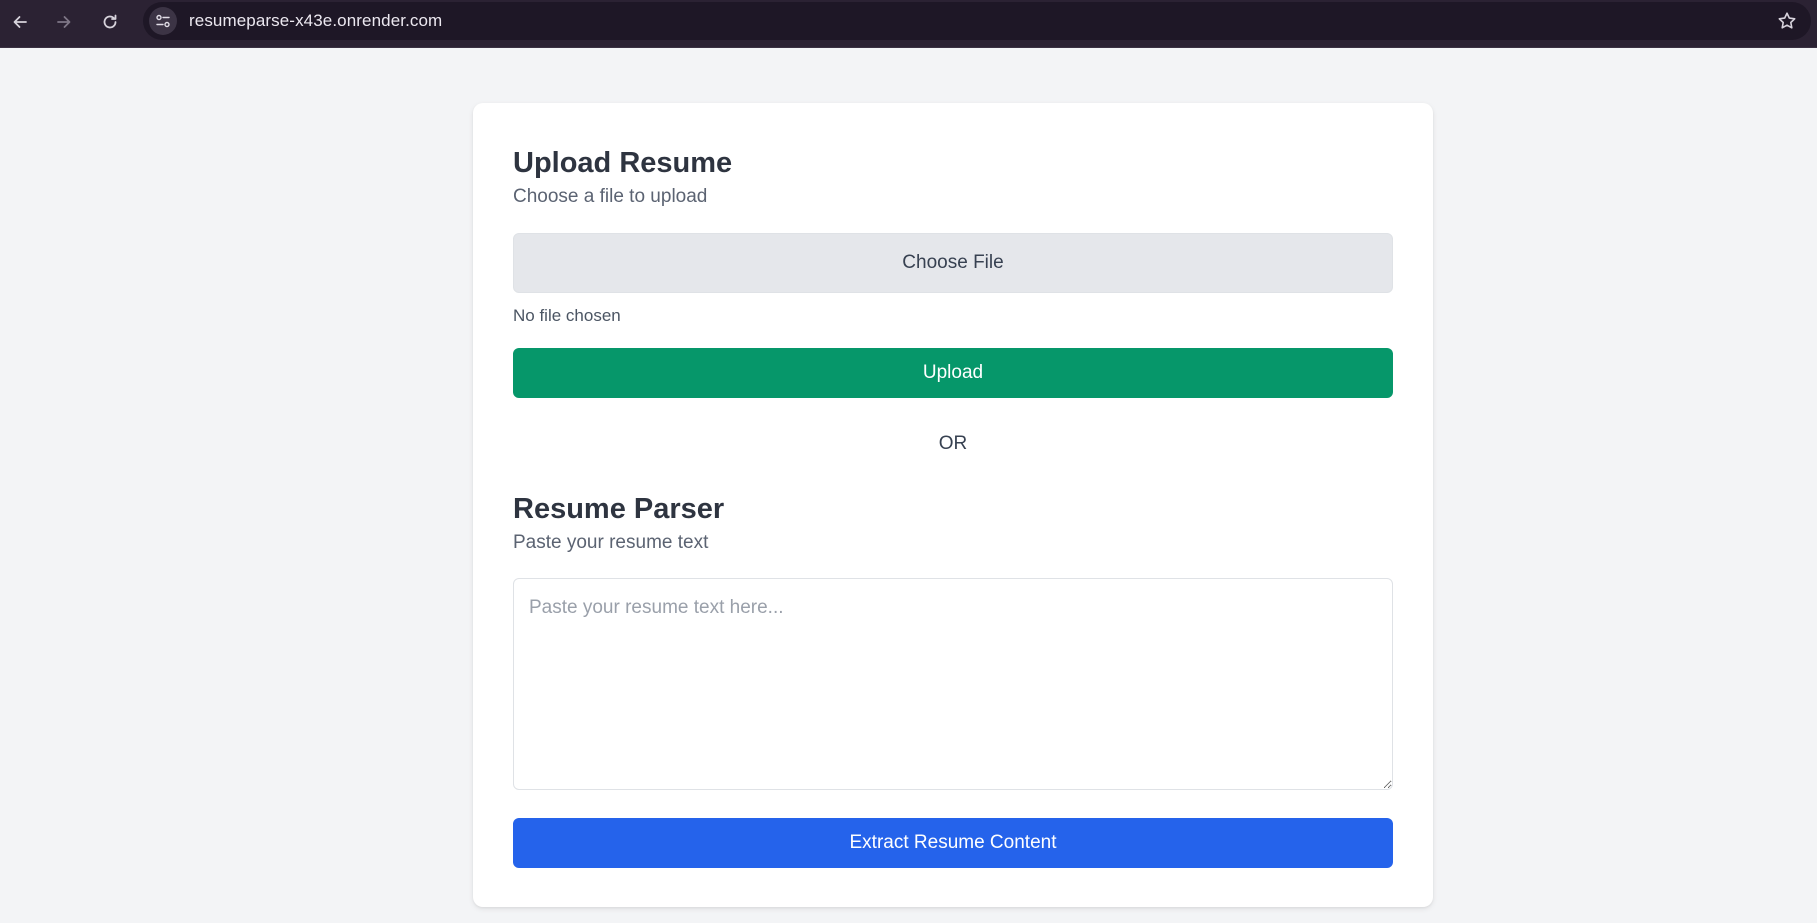 The width and height of the screenshot is (1817, 923). I want to click on back-arrow-icon, so click(20, 22).